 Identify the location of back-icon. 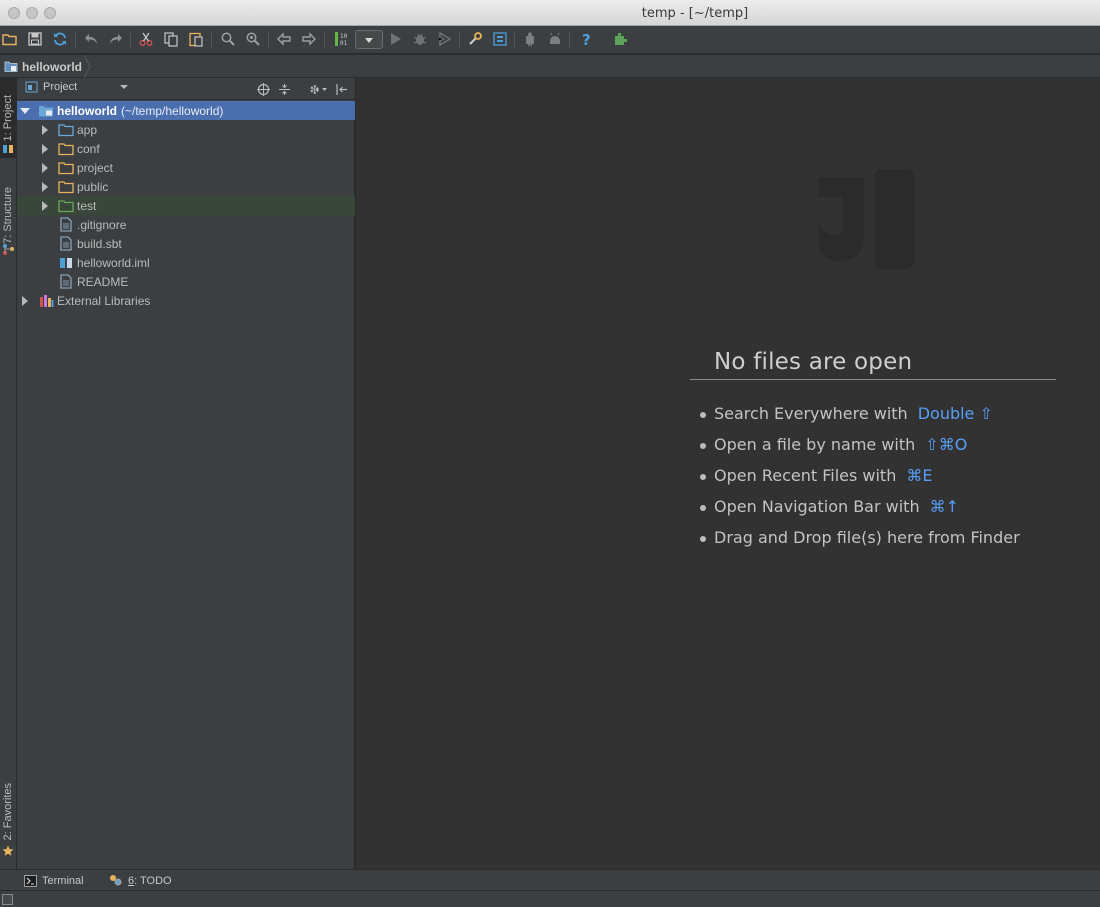
(284, 39).